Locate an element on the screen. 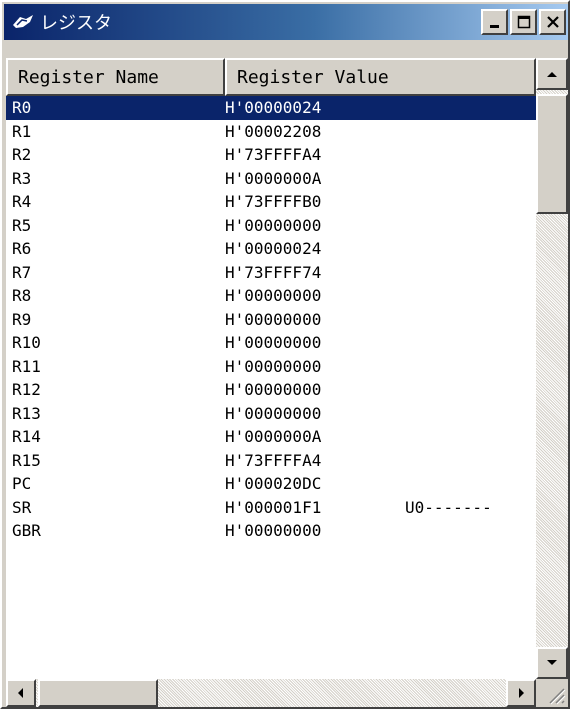 The height and width of the screenshot is (711, 570). register-name: R14 is located at coordinates (26, 437).